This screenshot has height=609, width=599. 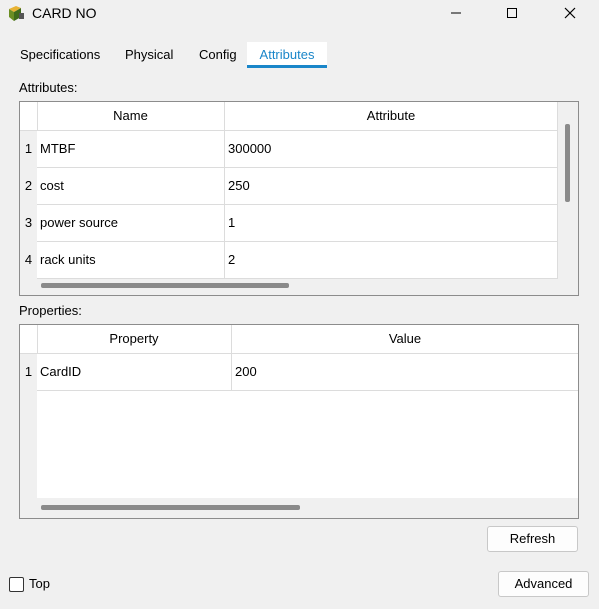 I want to click on refresh-button: Refresh, so click(x=532, y=539).